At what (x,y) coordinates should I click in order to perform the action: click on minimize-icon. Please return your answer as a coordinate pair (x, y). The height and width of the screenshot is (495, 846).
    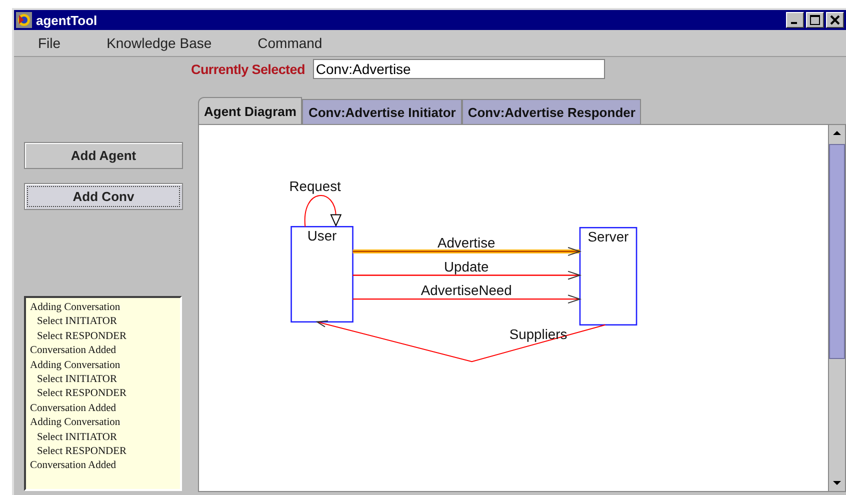
    Looking at the image, I should click on (795, 20).